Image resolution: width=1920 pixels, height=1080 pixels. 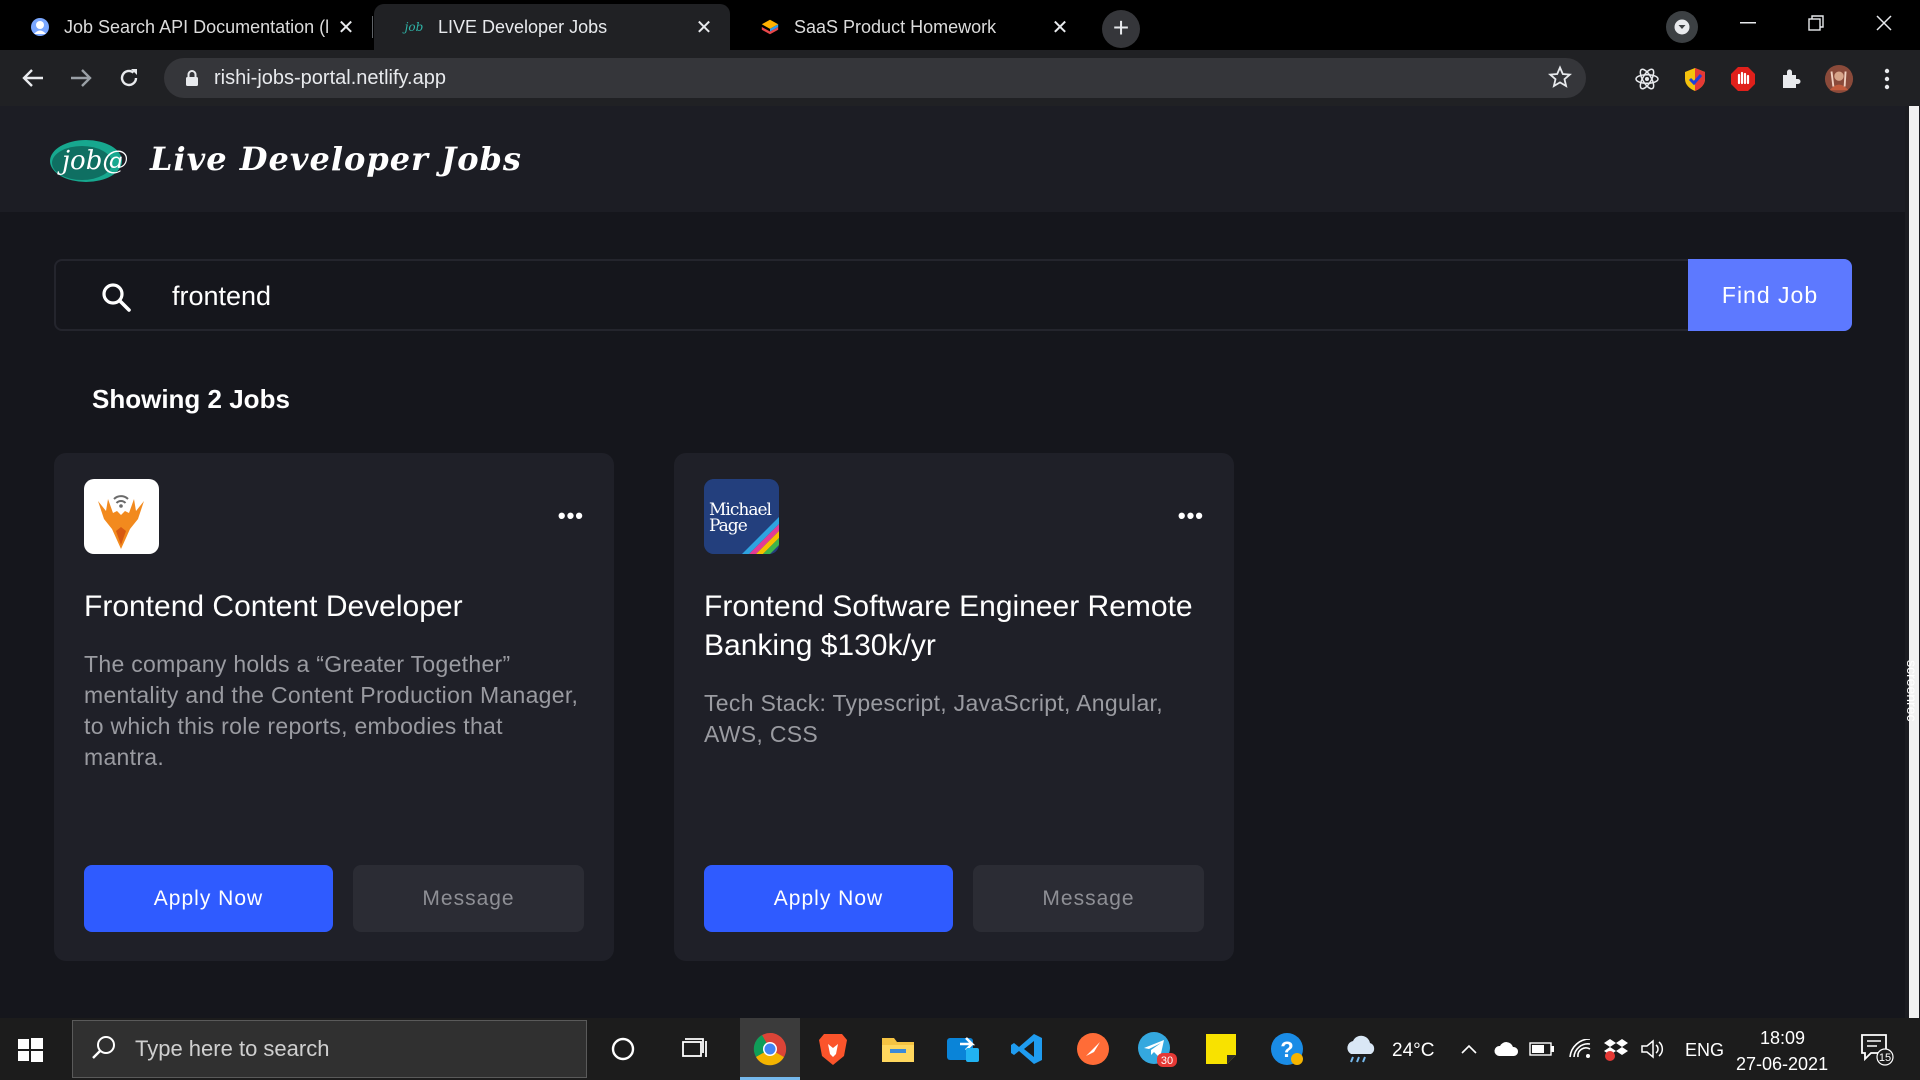 What do you see at coordinates (1912, 691) in the screenshot?
I see `screenrec-watermark: screenrec` at bounding box center [1912, 691].